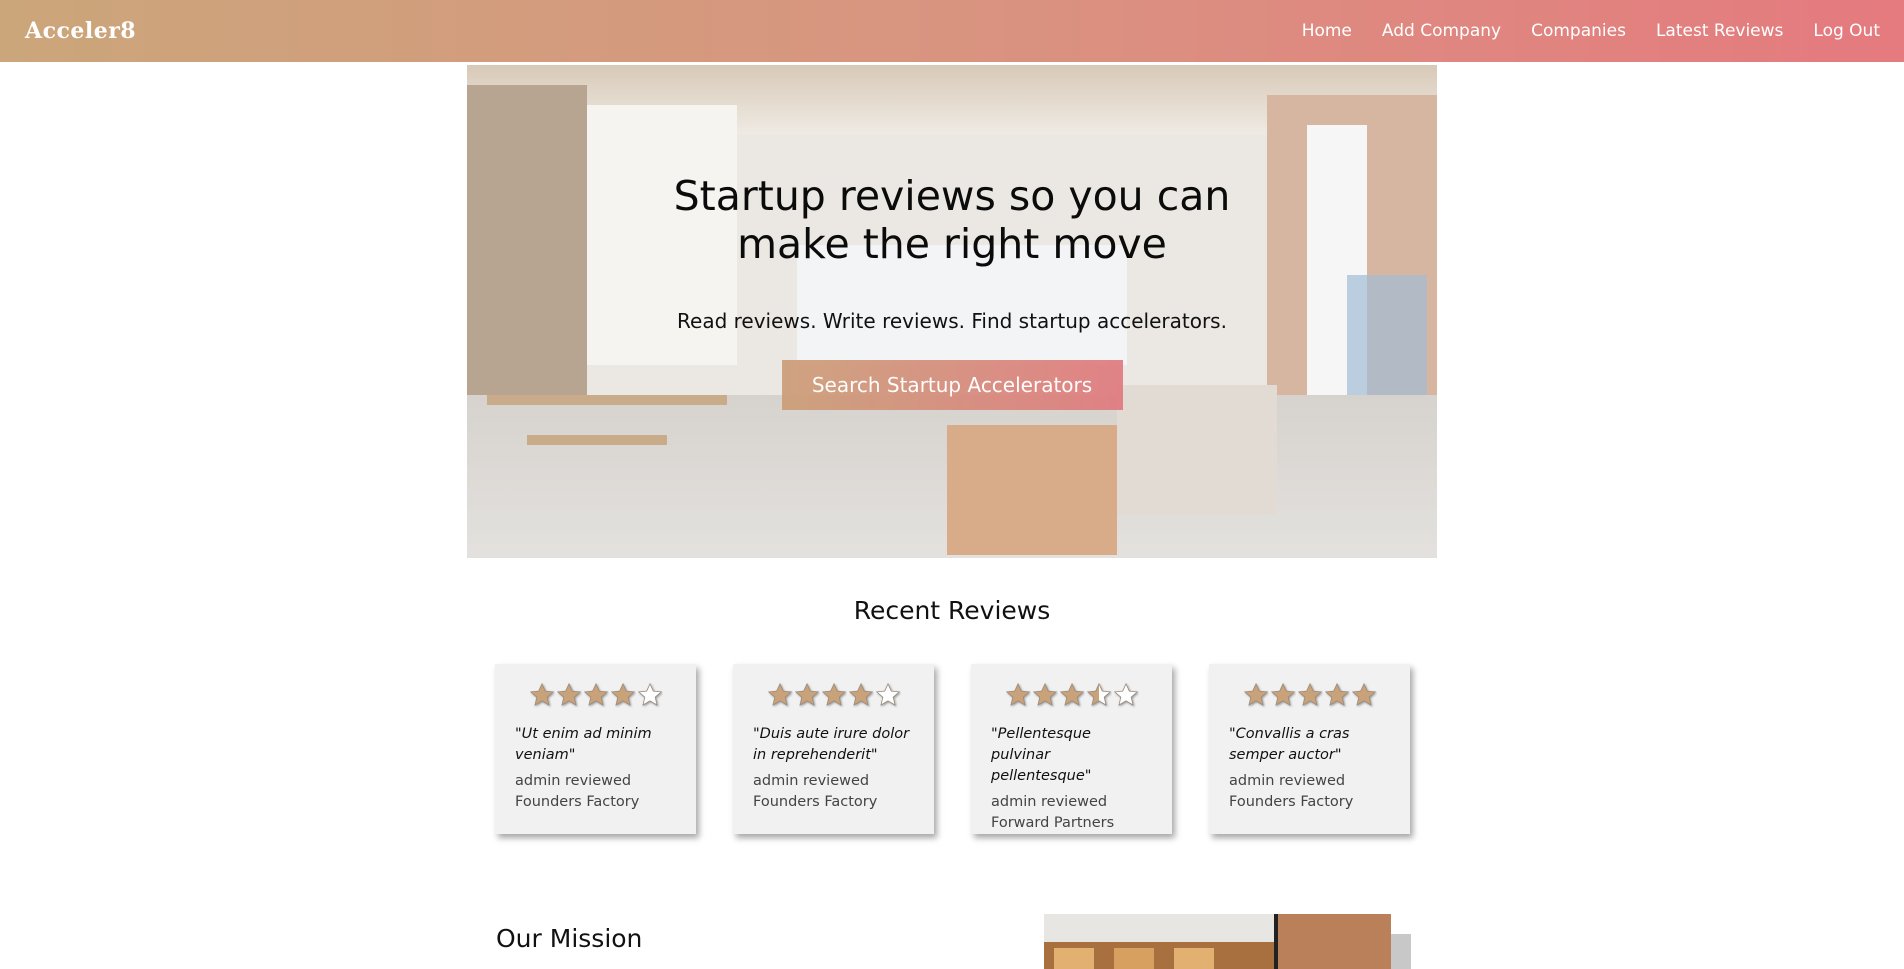 This screenshot has height=969, width=1904. What do you see at coordinates (1719, 31) in the screenshot?
I see `nav-link-latest-reviews: Latest Reviews` at bounding box center [1719, 31].